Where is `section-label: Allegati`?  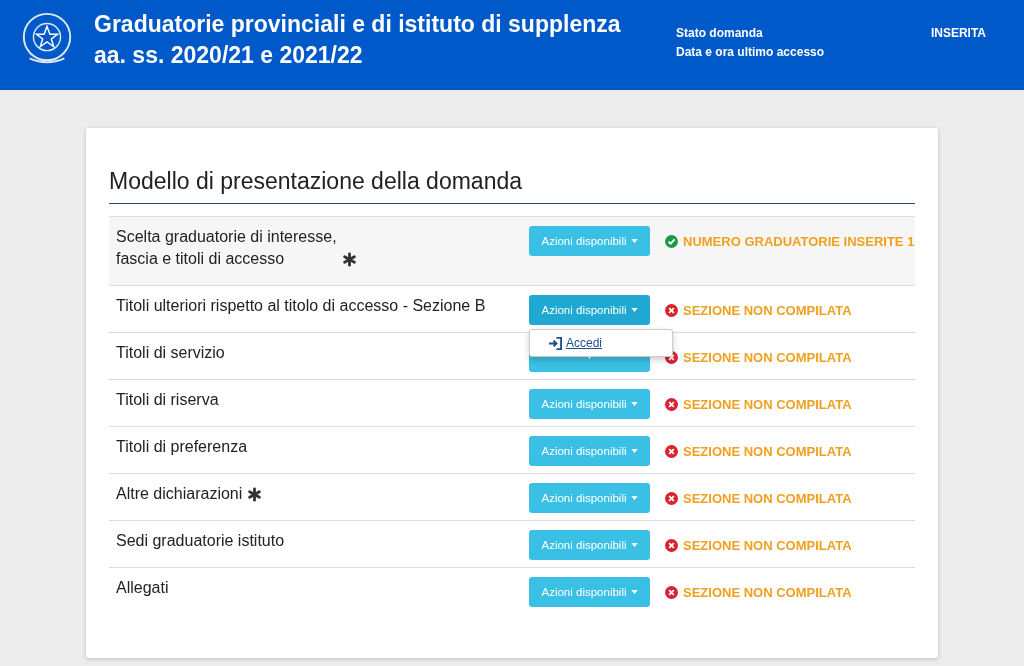
section-label: Allegati is located at coordinates (142, 588).